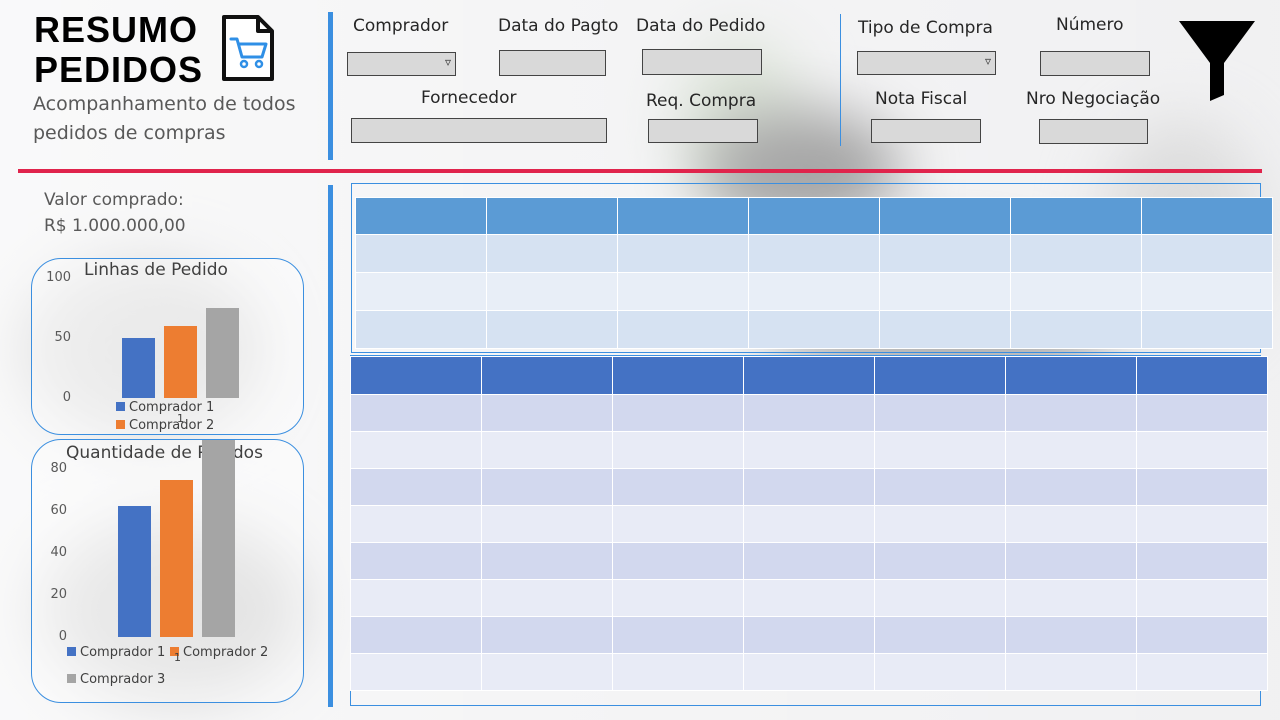  Describe the element at coordinates (1217, 61) in the screenshot. I see `filter-funnel-icon` at that location.